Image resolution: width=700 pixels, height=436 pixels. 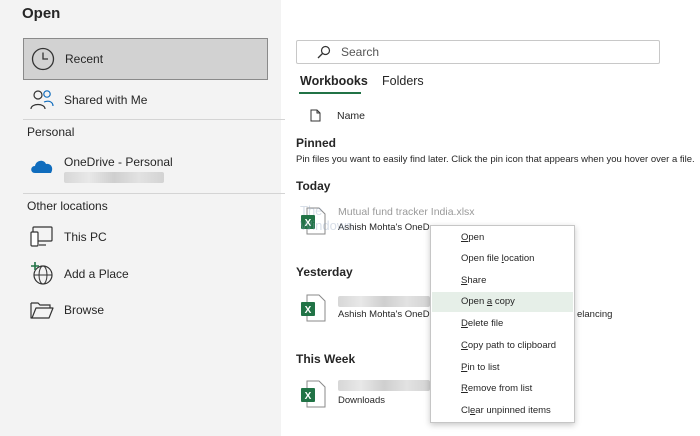 I want to click on nav-onedrive-personal: OneDrive - Personal, so click(x=145, y=169).